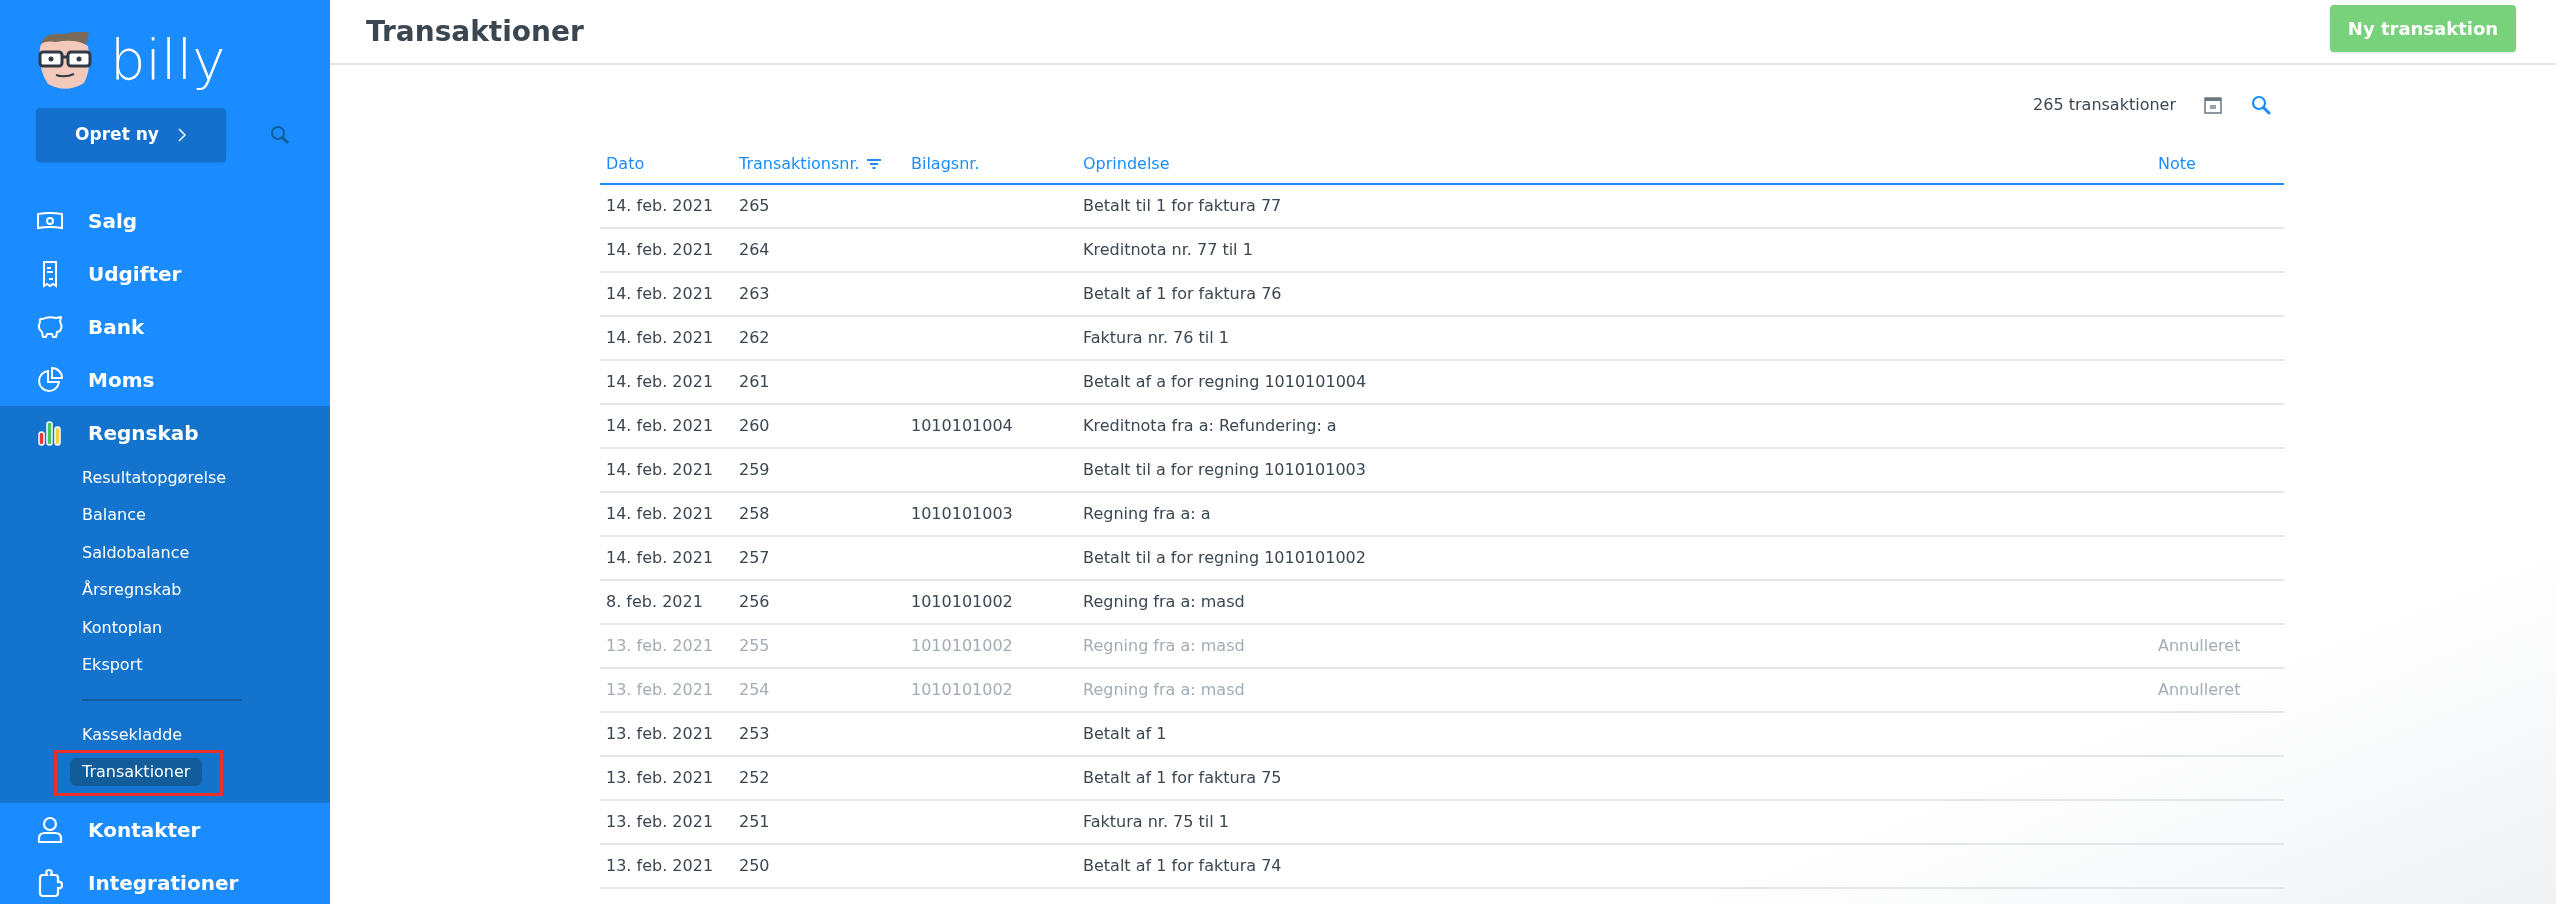 This screenshot has height=904, width=2556. What do you see at coordinates (122, 627) in the screenshot?
I see `nav-subitem: Kontoplan` at bounding box center [122, 627].